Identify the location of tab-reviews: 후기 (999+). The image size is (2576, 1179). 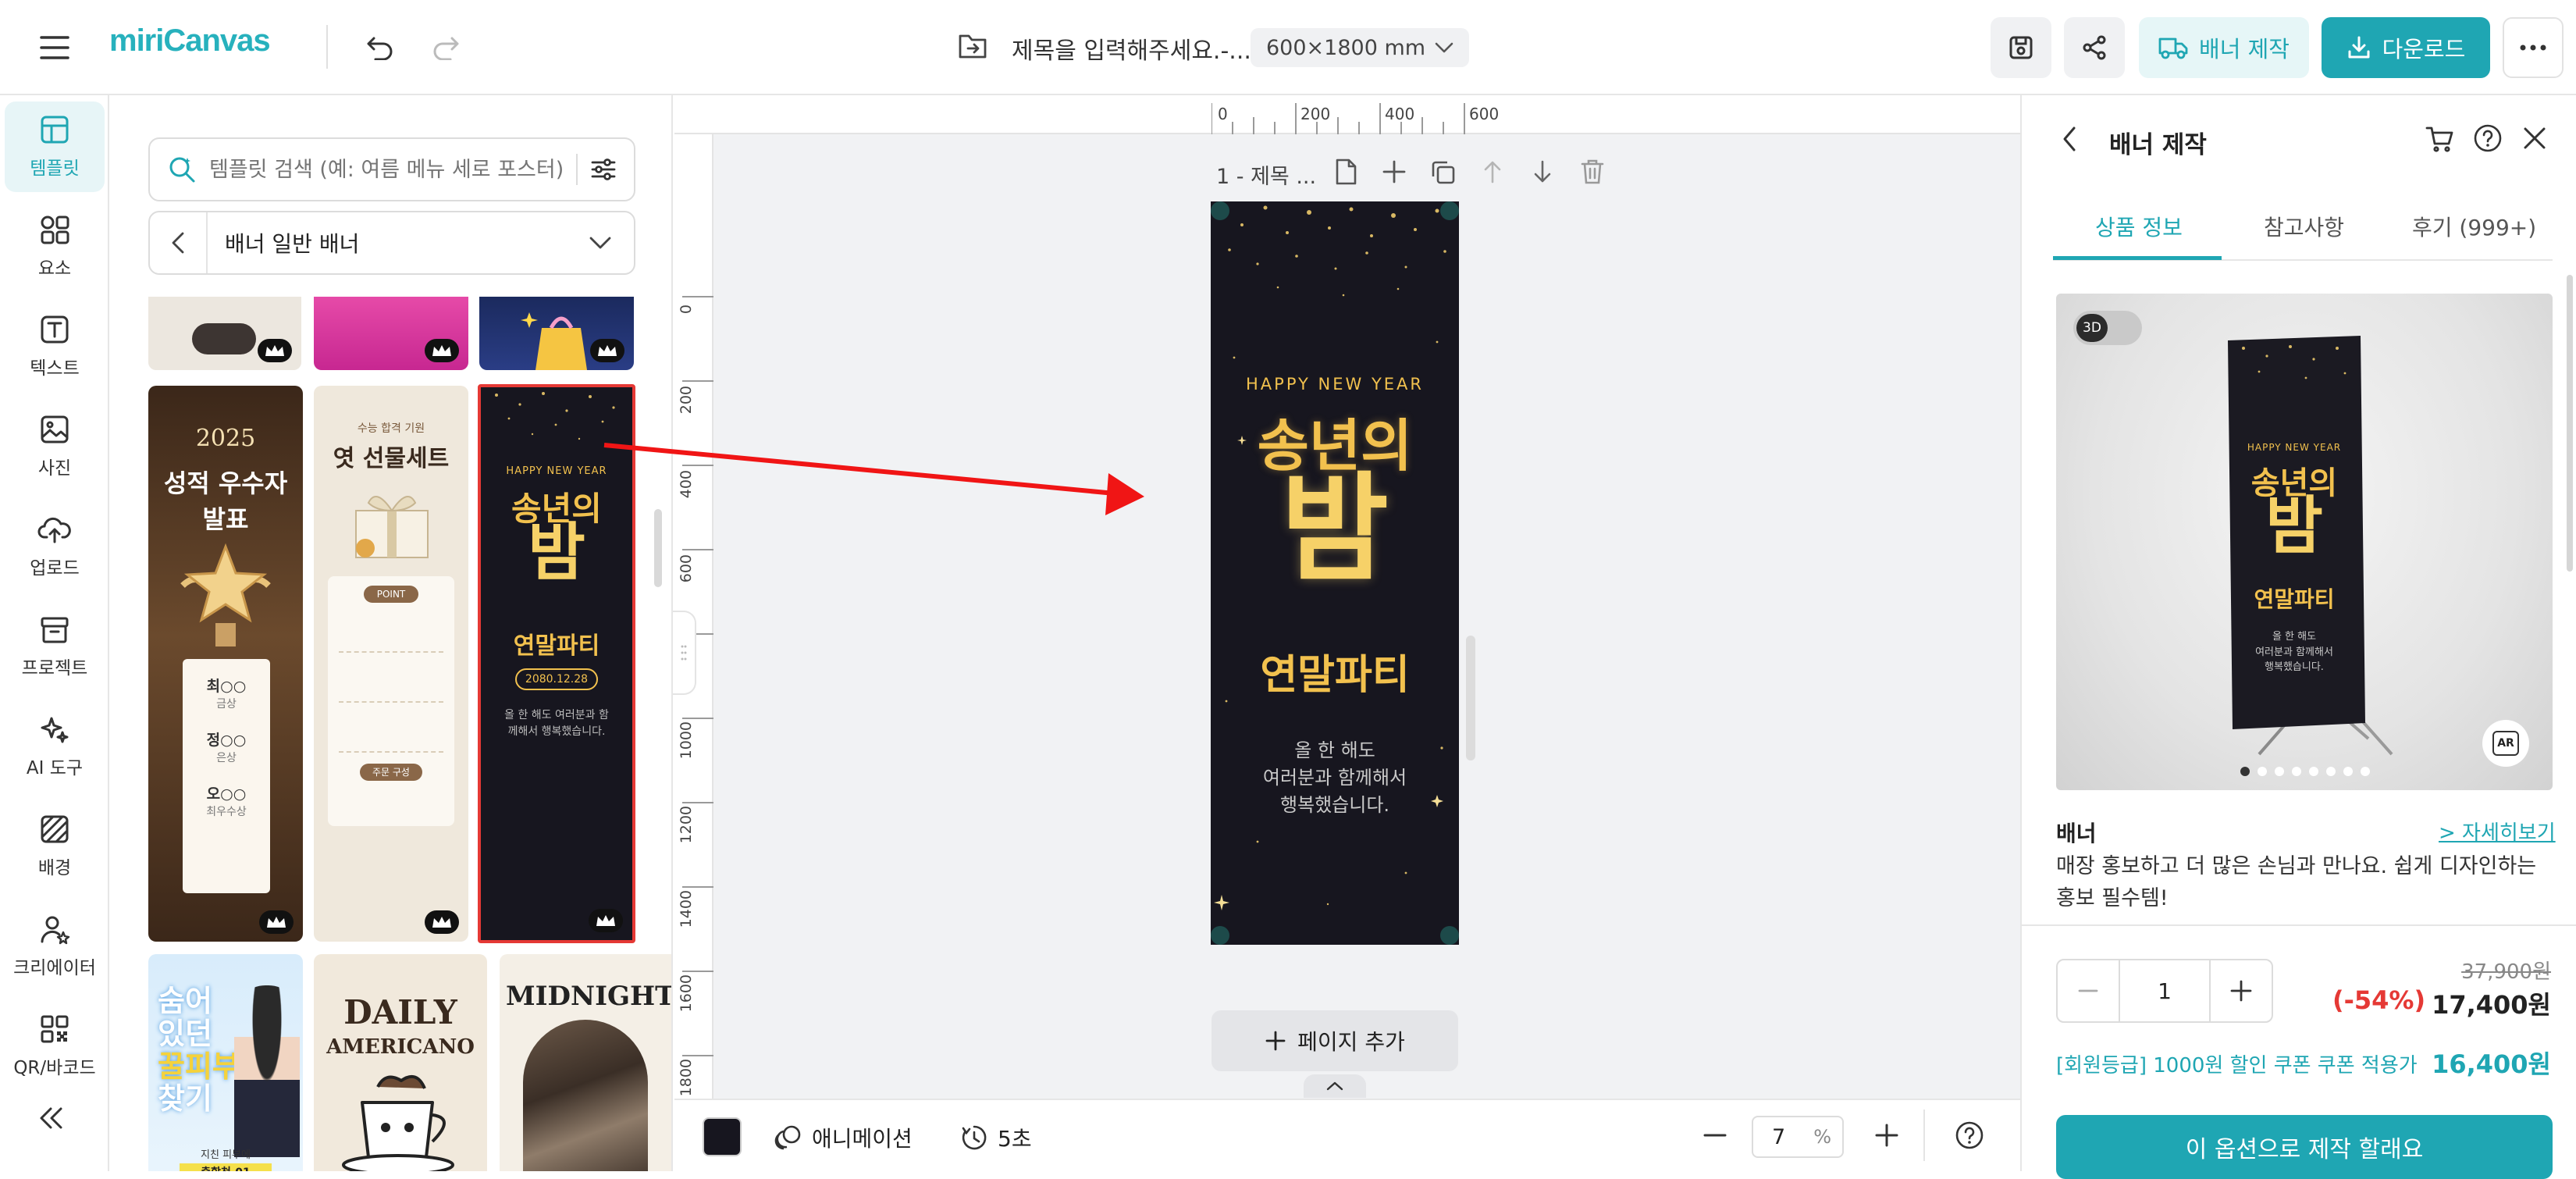
(2474, 226).